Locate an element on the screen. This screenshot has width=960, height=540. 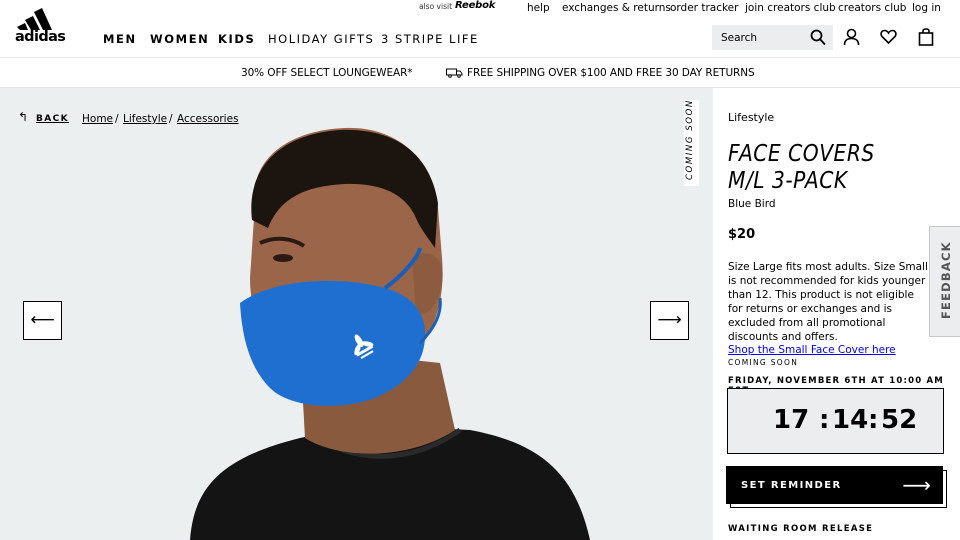
three-stripes-icon is located at coordinates (34, 19).